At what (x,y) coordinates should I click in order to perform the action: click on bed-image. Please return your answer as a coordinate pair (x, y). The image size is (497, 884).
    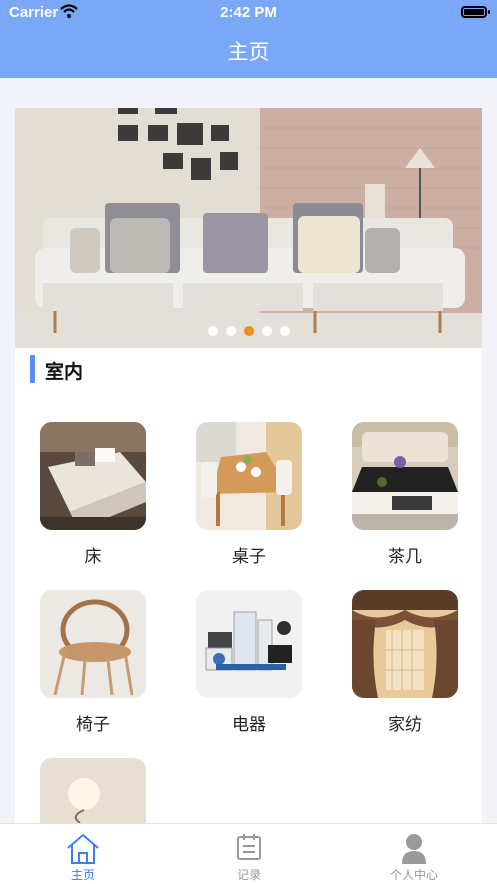
    Looking at the image, I should click on (93, 476).